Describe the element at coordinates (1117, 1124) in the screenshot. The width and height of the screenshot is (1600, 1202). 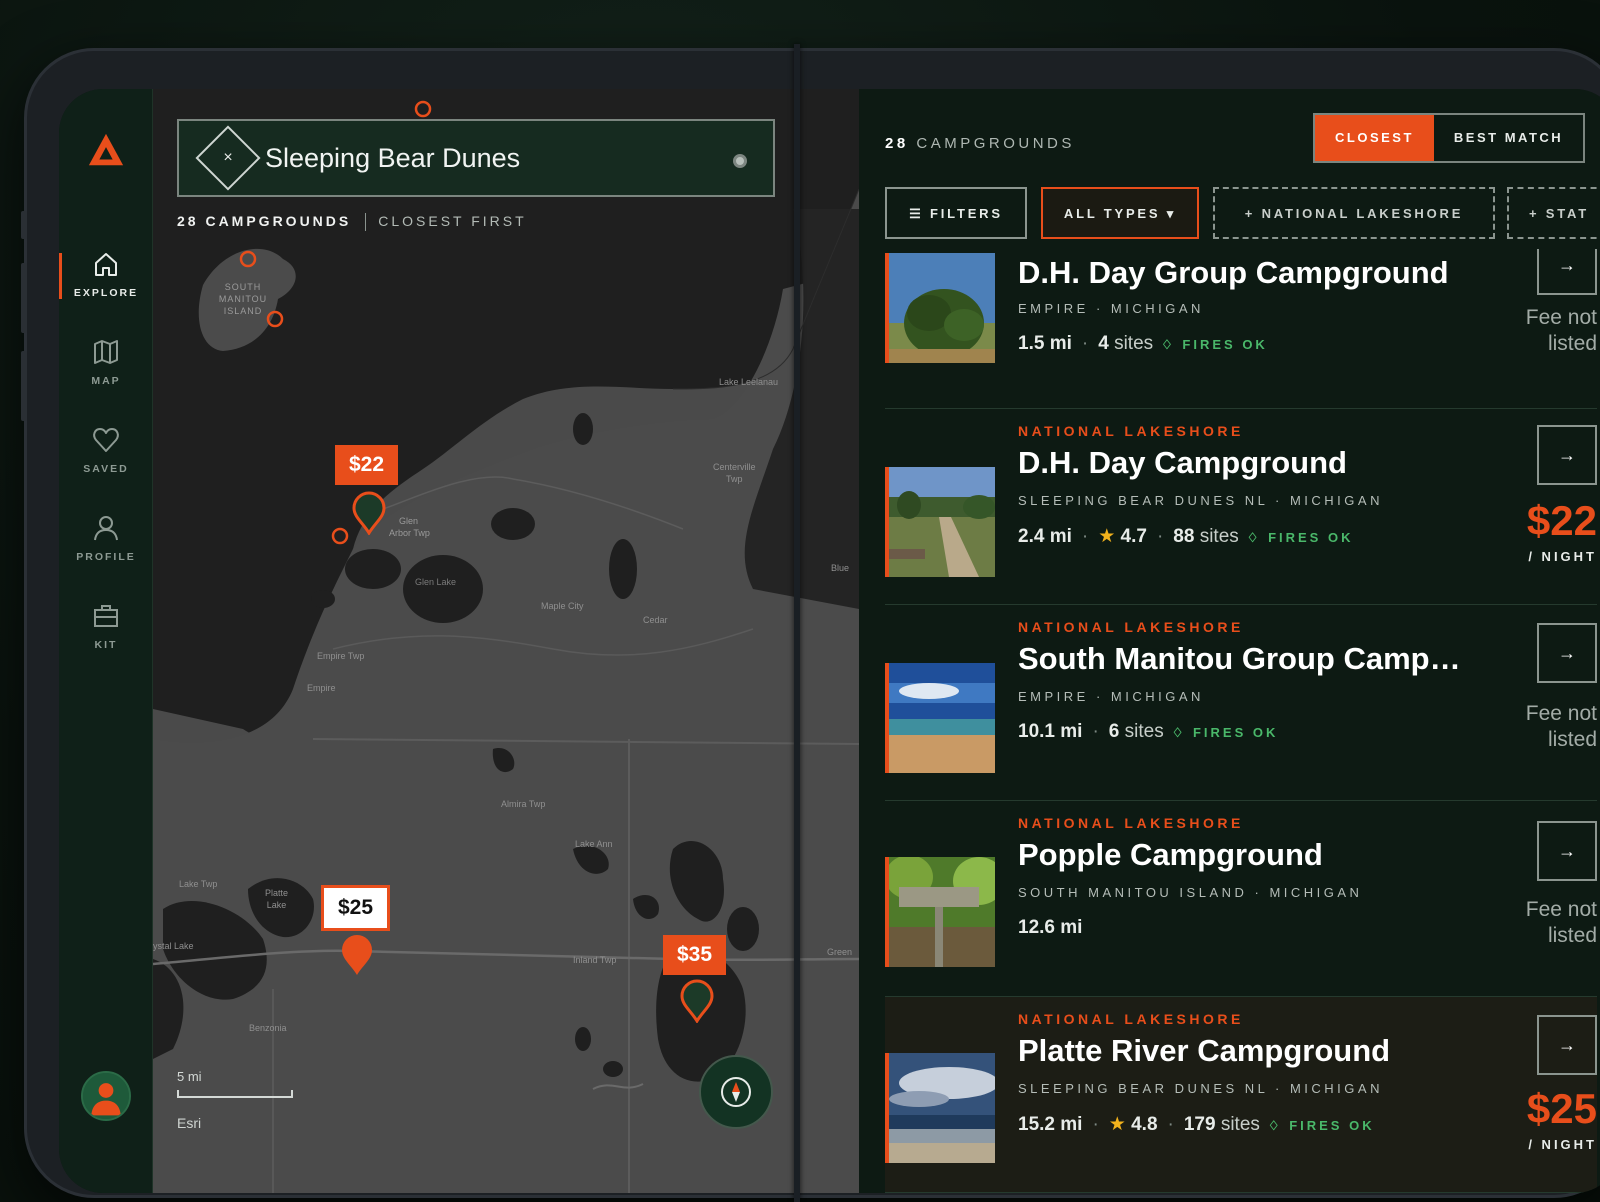
I see `star-icon: ★` at that location.